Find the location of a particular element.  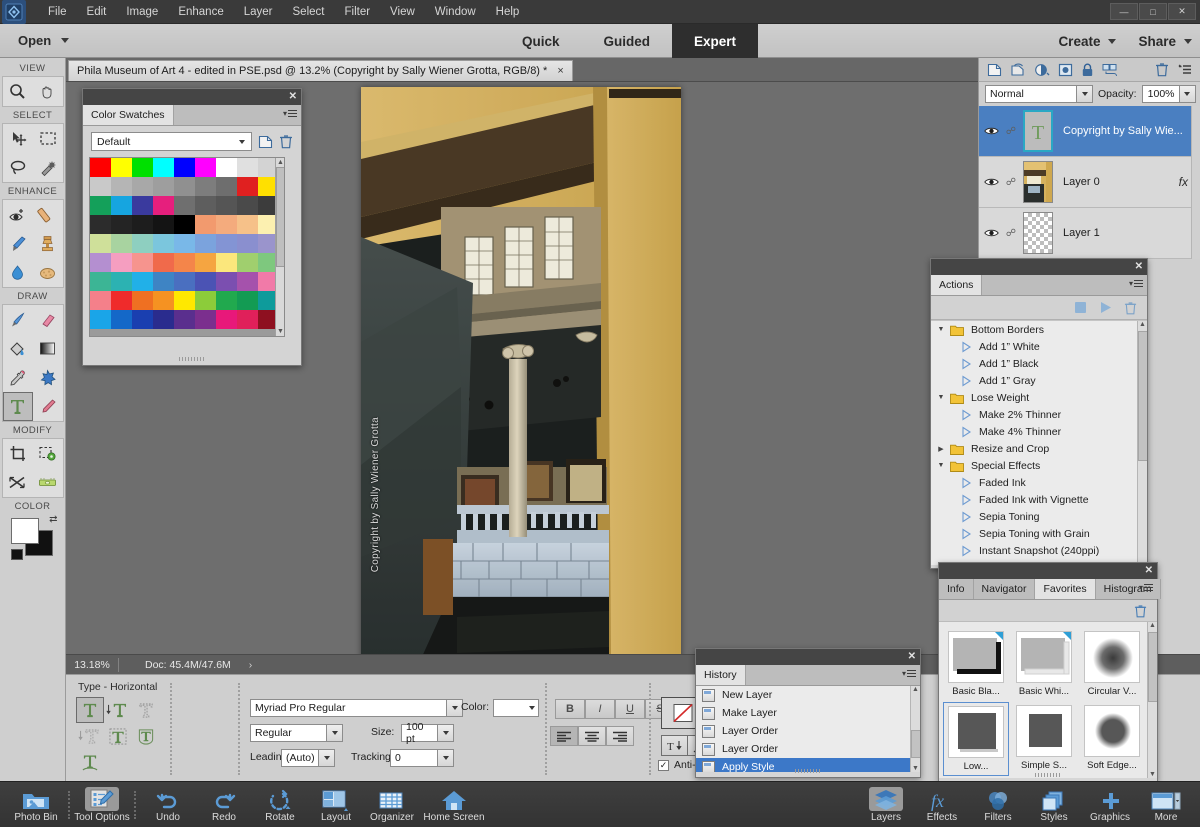

graphics-button: Graphics is located at coordinates (1110, 805).